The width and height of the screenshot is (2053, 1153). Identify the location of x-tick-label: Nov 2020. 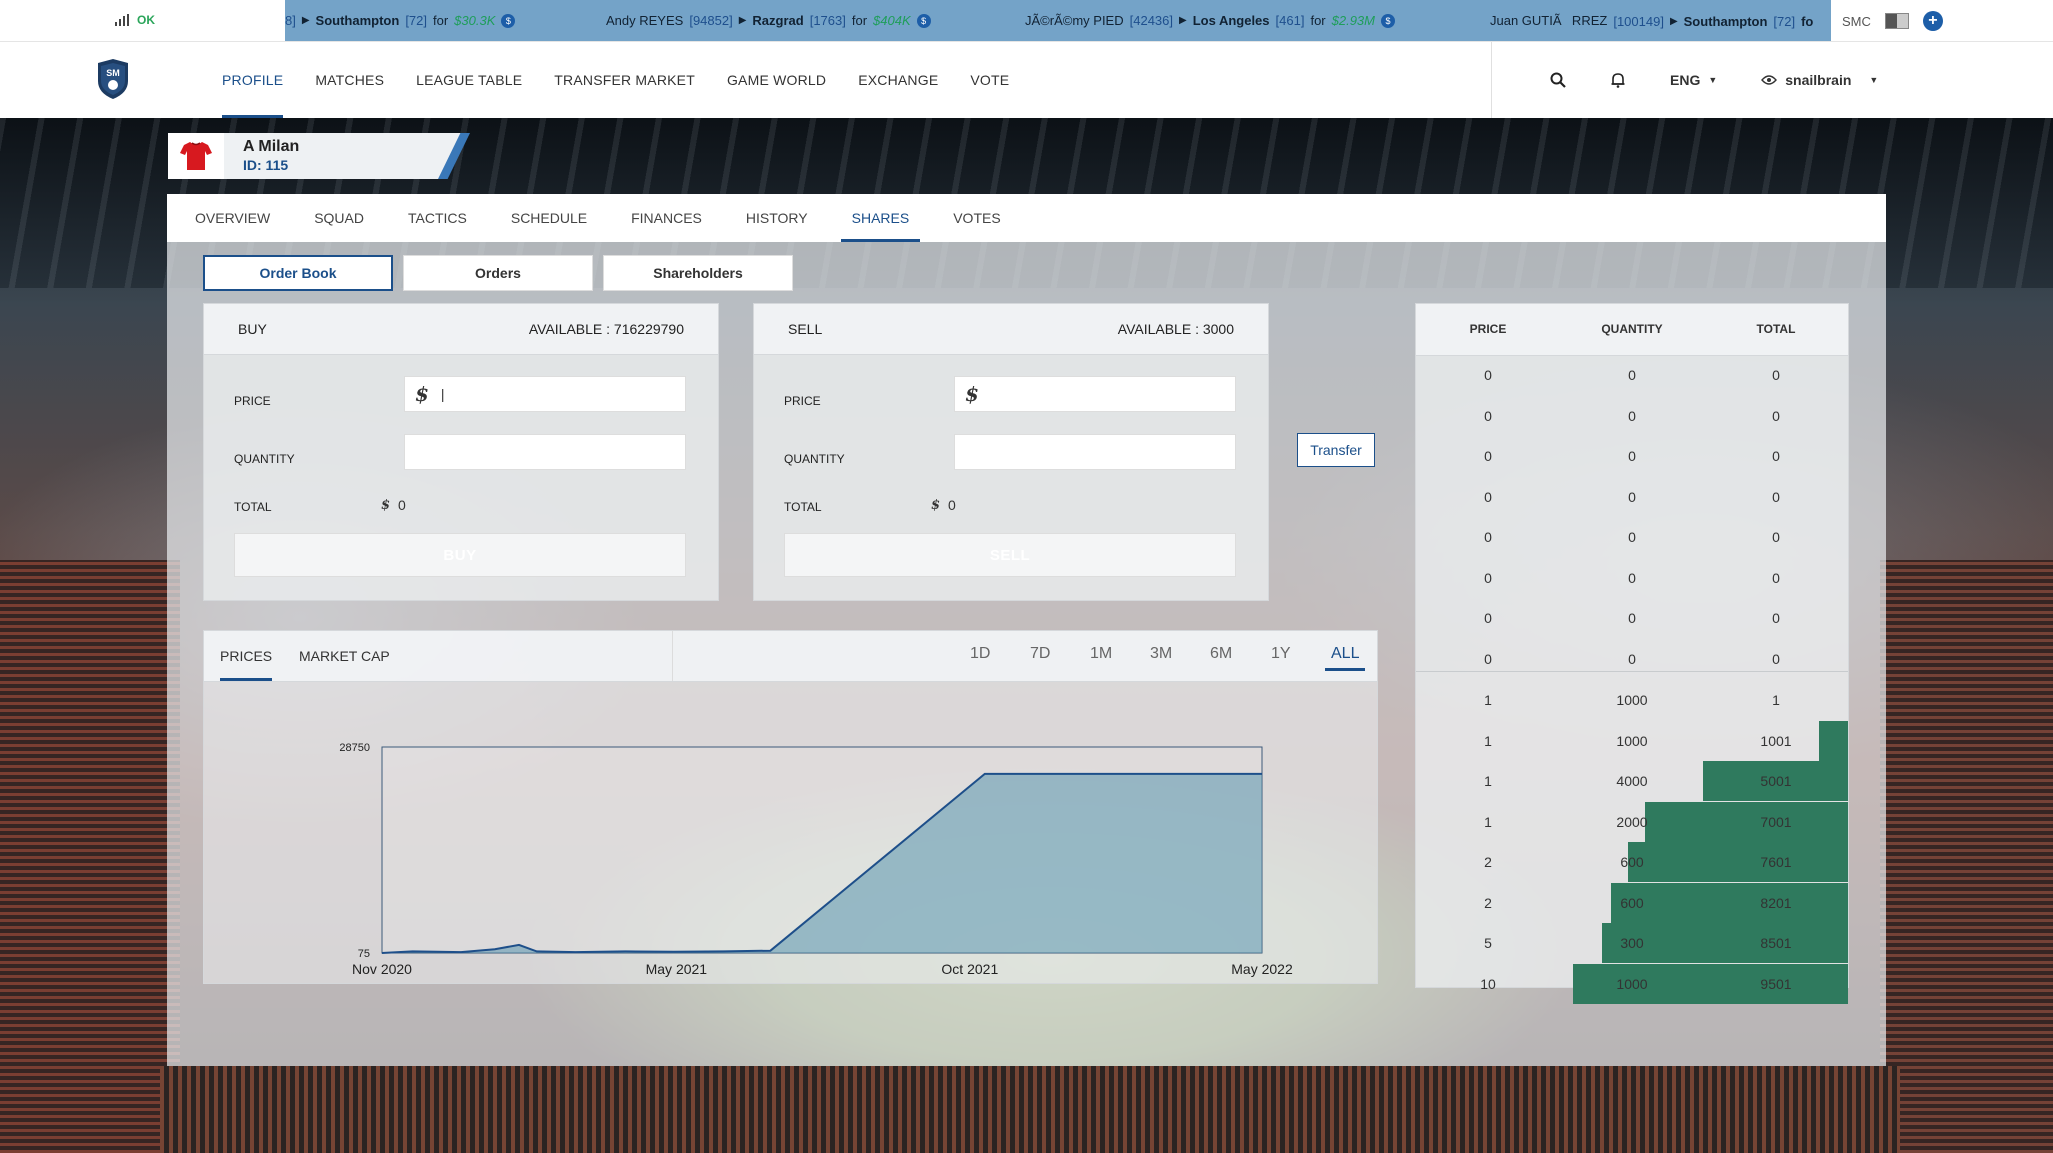
(382, 969).